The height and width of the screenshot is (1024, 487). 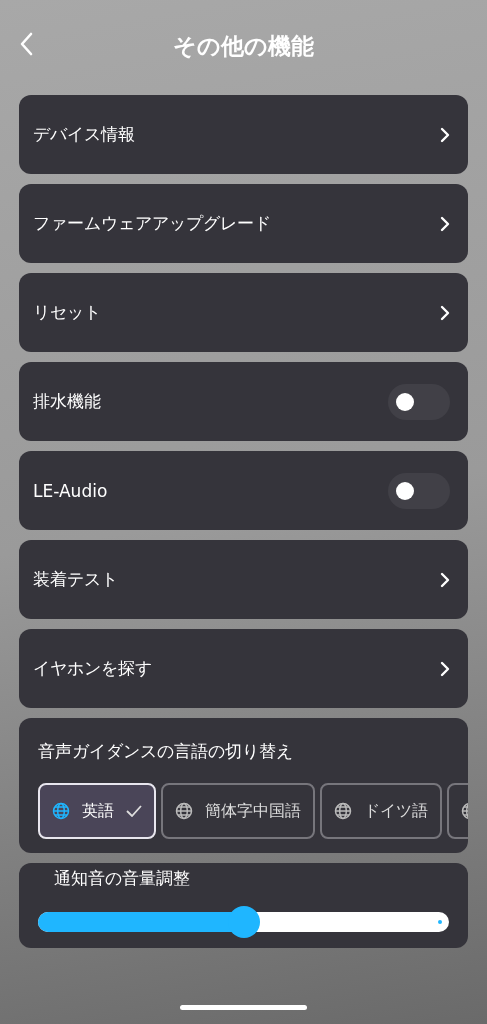 I want to click on settings-row: LE-Audio, so click(x=243, y=490).